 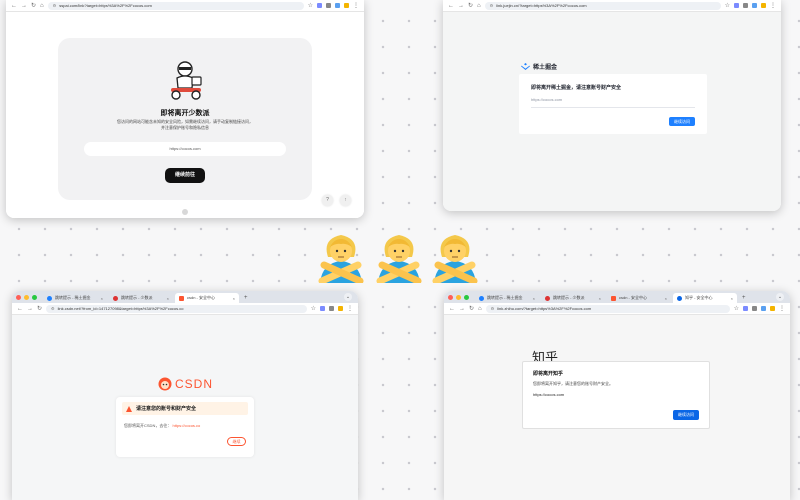 What do you see at coordinates (166, 409) in the screenshot?
I see `page-title: 请注意您的账号和财产安全` at bounding box center [166, 409].